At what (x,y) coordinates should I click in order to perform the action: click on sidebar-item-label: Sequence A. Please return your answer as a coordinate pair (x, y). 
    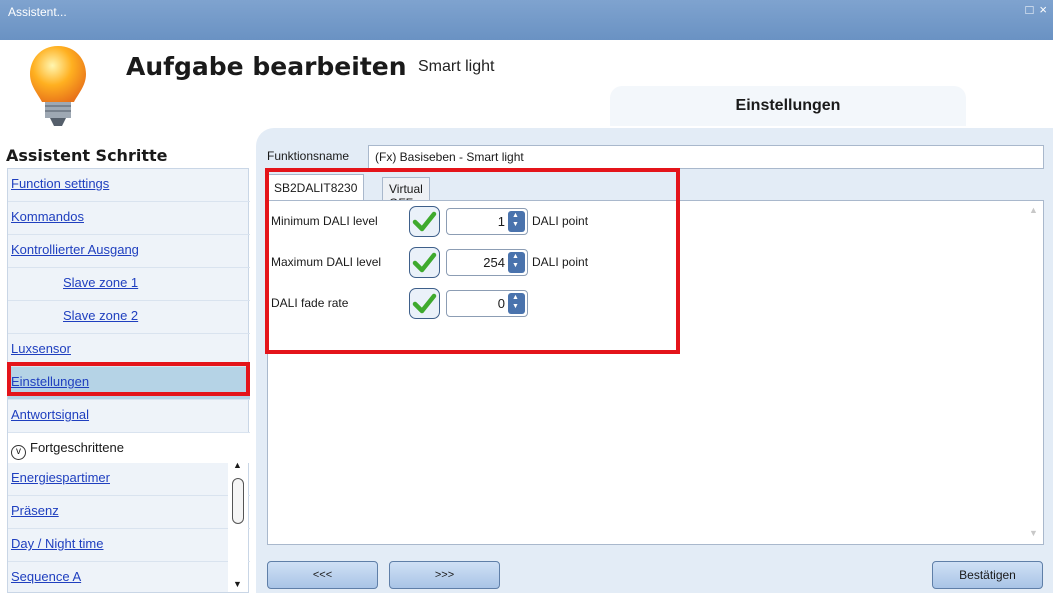
    Looking at the image, I should click on (46, 576).